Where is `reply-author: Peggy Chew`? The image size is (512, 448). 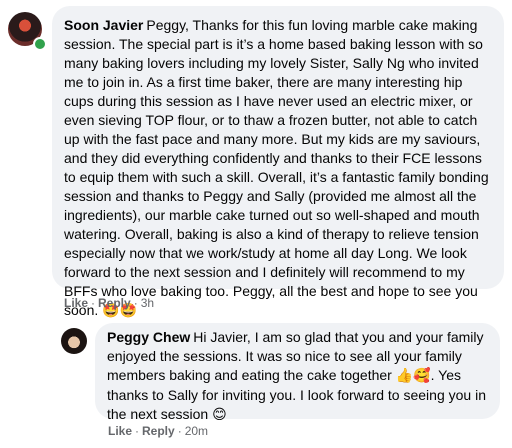
reply-author: Peggy Chew is located at coordinates (148, 337).